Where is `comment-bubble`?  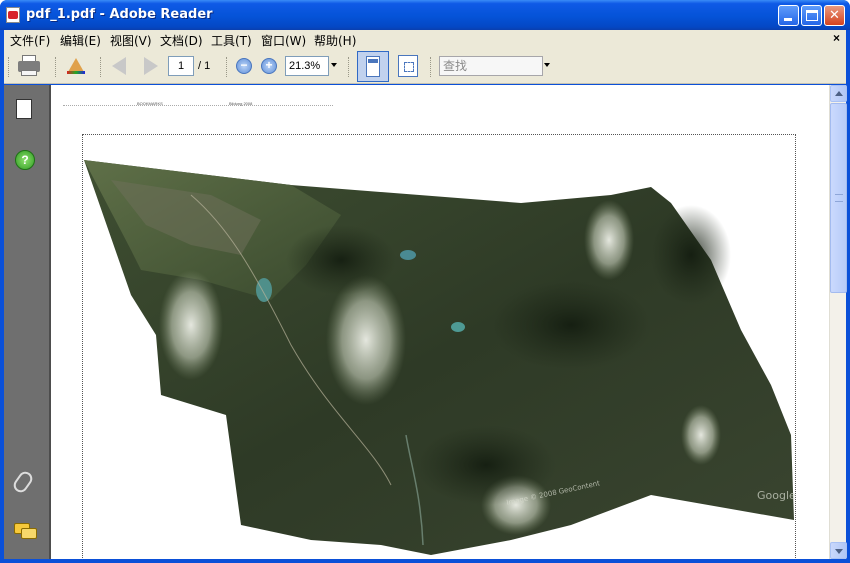
comment-bubble is located at coordinates (29, 533).